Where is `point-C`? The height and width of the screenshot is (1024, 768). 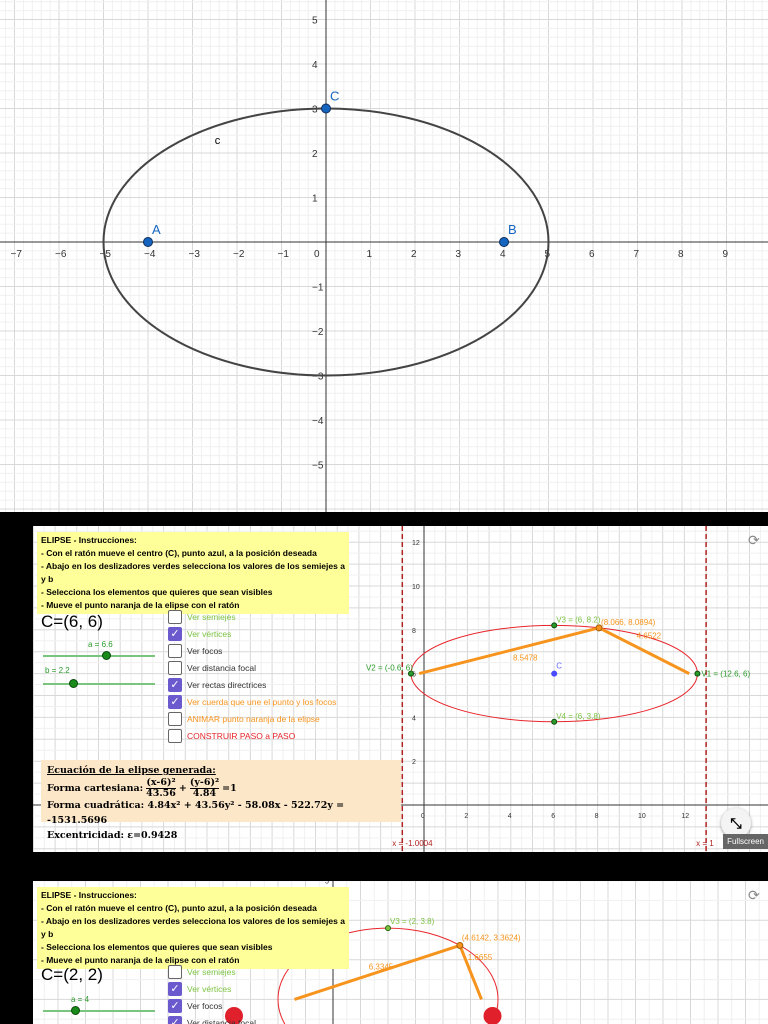 point-C is located at coordinates (326, 108).